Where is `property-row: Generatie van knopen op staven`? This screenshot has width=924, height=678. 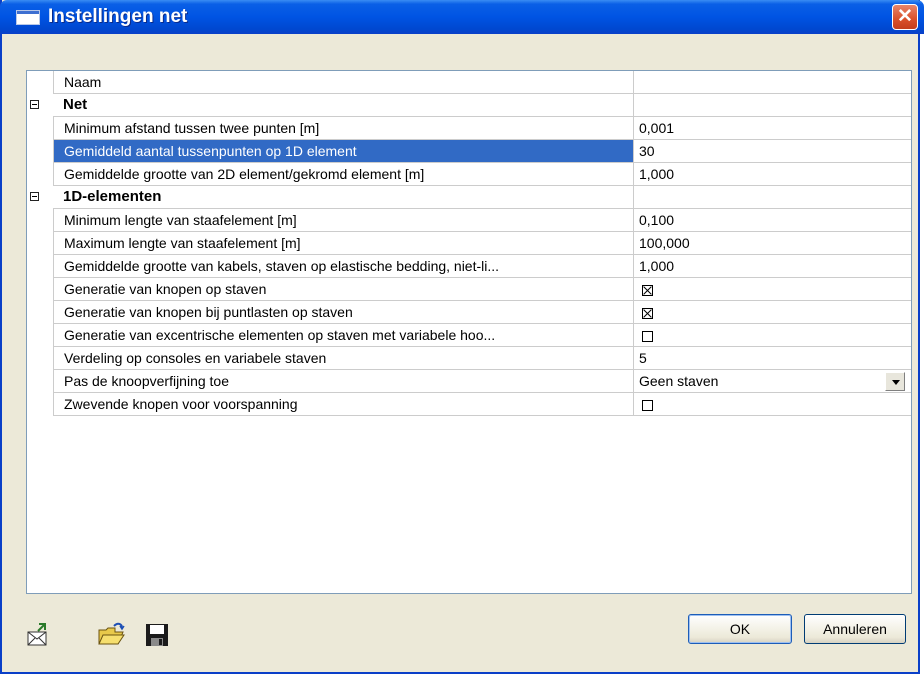
property-row: Generatie van knopen op staven is located at coordinates (469, 289).